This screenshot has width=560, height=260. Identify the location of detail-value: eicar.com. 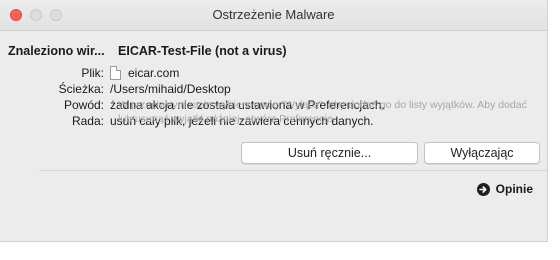
(154, 73).